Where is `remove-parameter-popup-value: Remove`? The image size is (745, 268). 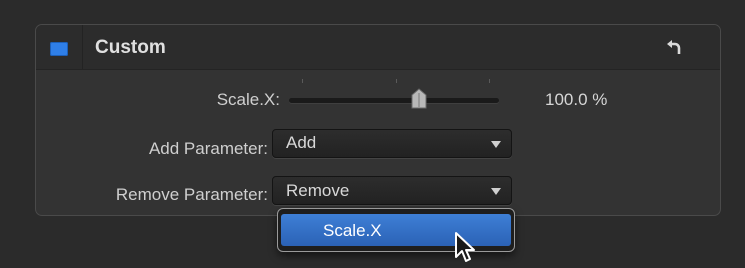 remove-parameter-popup-value: Remove is located at coordinates (318, 190).